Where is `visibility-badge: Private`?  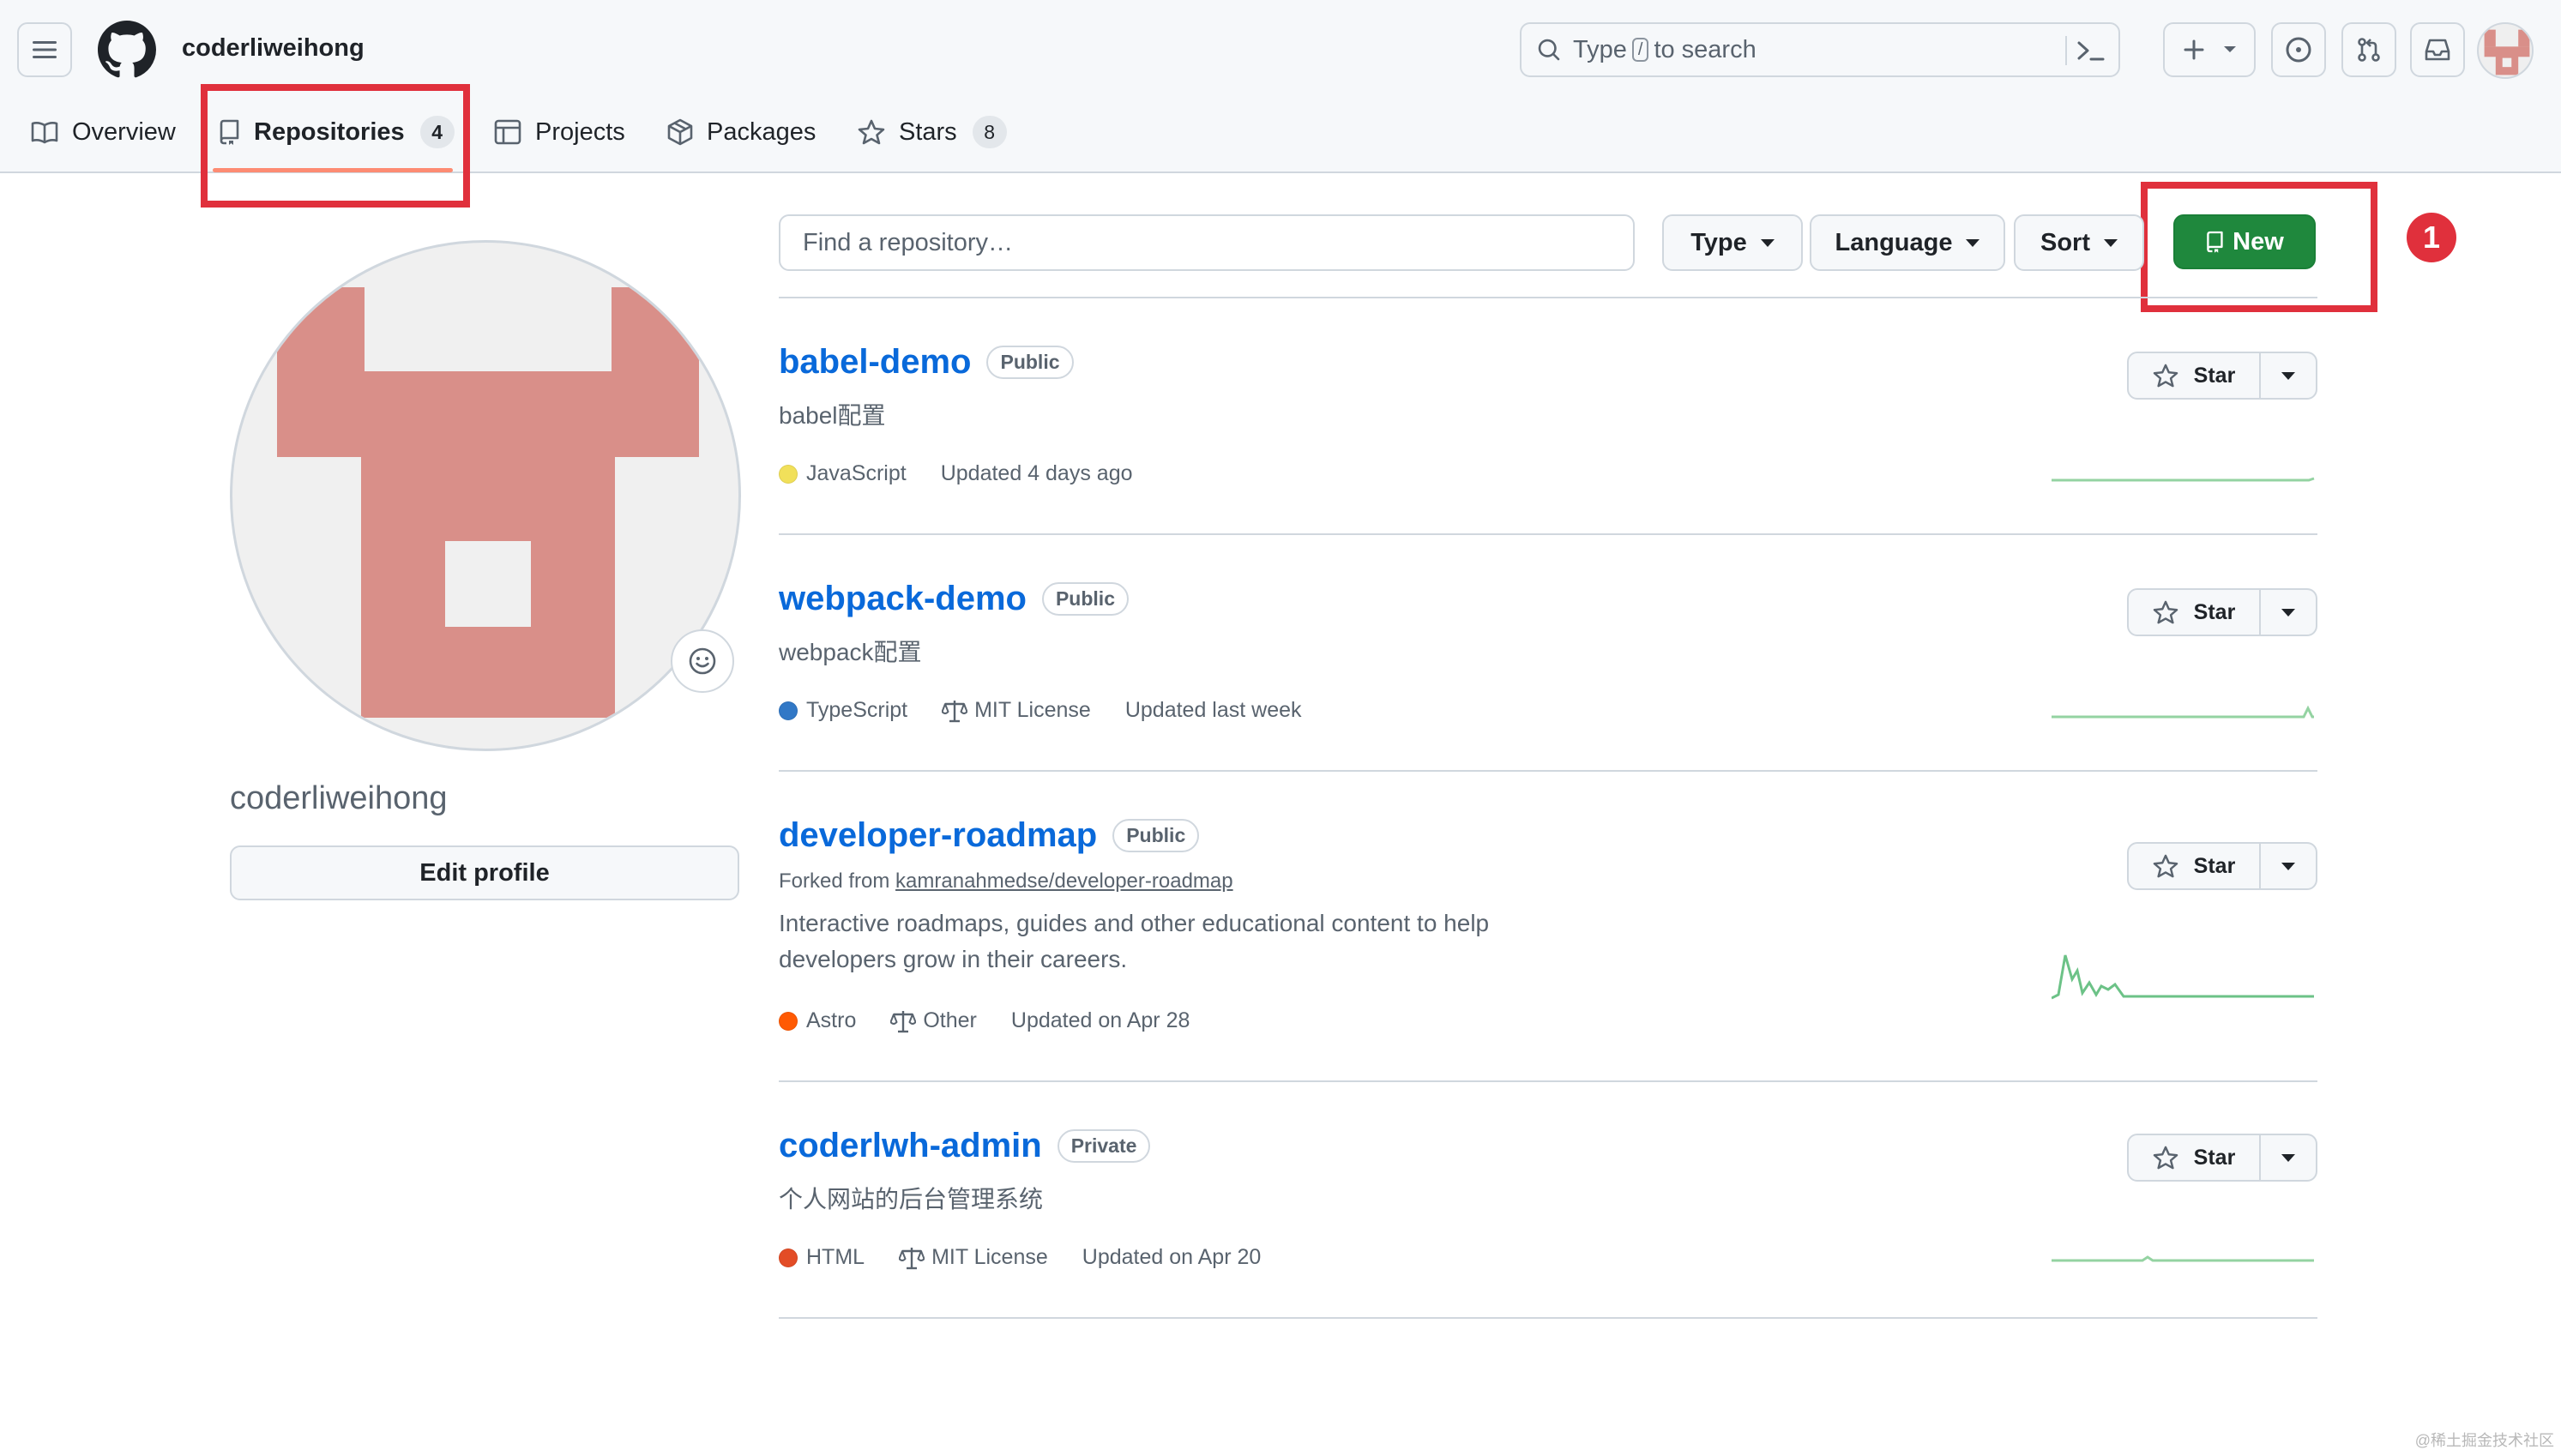 visibility-badge: Private is located at coordinates (1104, 1146).